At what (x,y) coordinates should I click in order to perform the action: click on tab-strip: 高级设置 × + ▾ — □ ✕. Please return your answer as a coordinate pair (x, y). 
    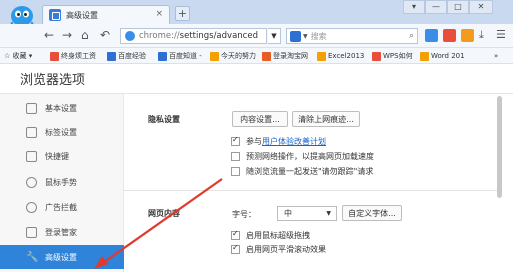
    Looking at the image, I should click on (256, 18).